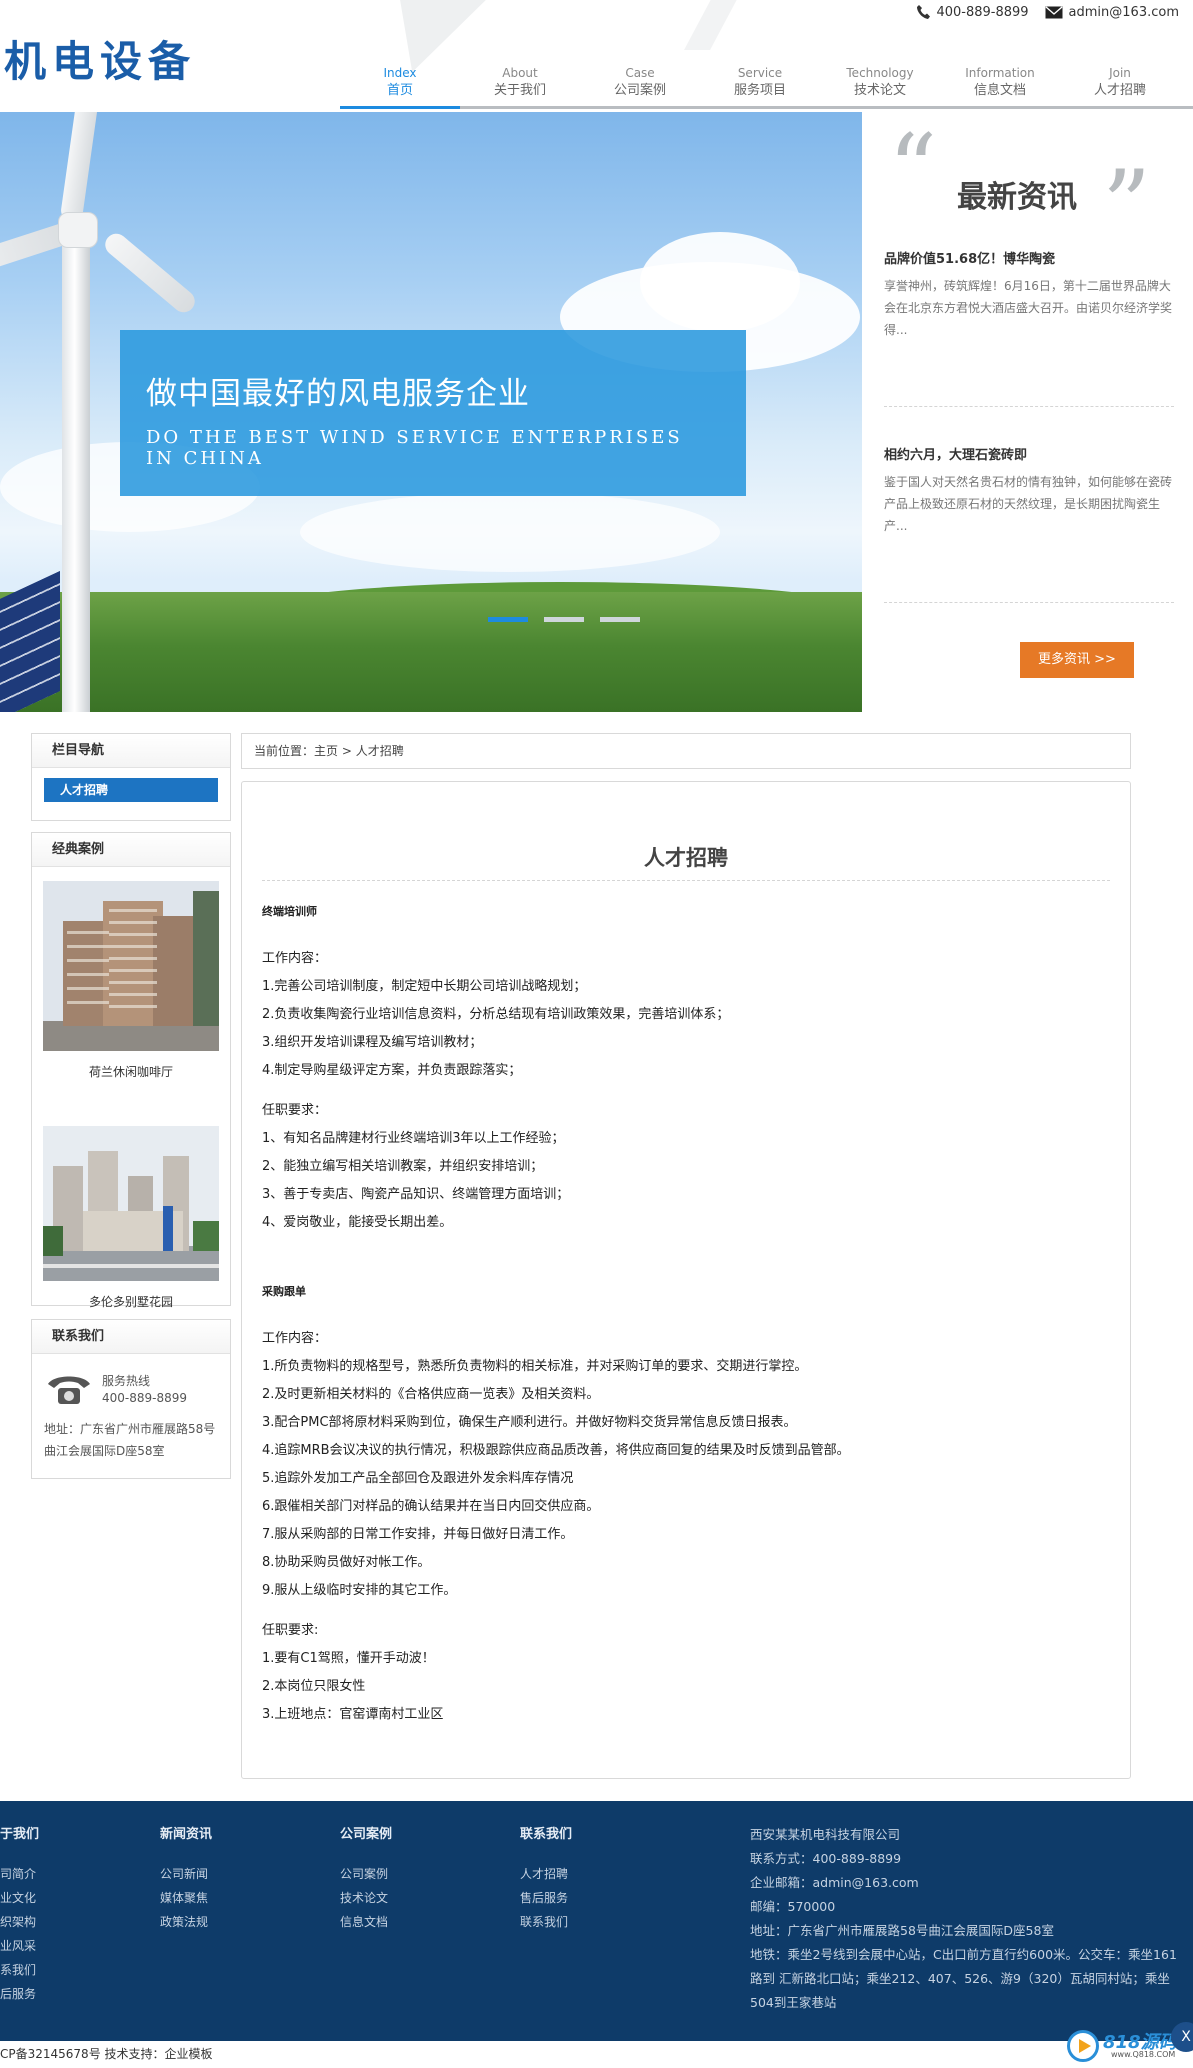 Image resolution: width=1193 pixels, height=2068 pixels. I want to click on footer-column-title: 联系我们, so click(546, 1834).